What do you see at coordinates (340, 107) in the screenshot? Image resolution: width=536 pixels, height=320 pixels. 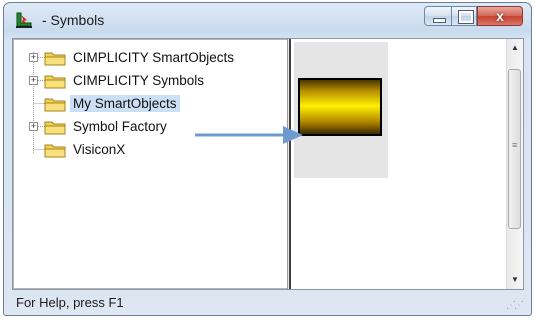 I see `smartobject-symbol` at bounding box center [340, 107].